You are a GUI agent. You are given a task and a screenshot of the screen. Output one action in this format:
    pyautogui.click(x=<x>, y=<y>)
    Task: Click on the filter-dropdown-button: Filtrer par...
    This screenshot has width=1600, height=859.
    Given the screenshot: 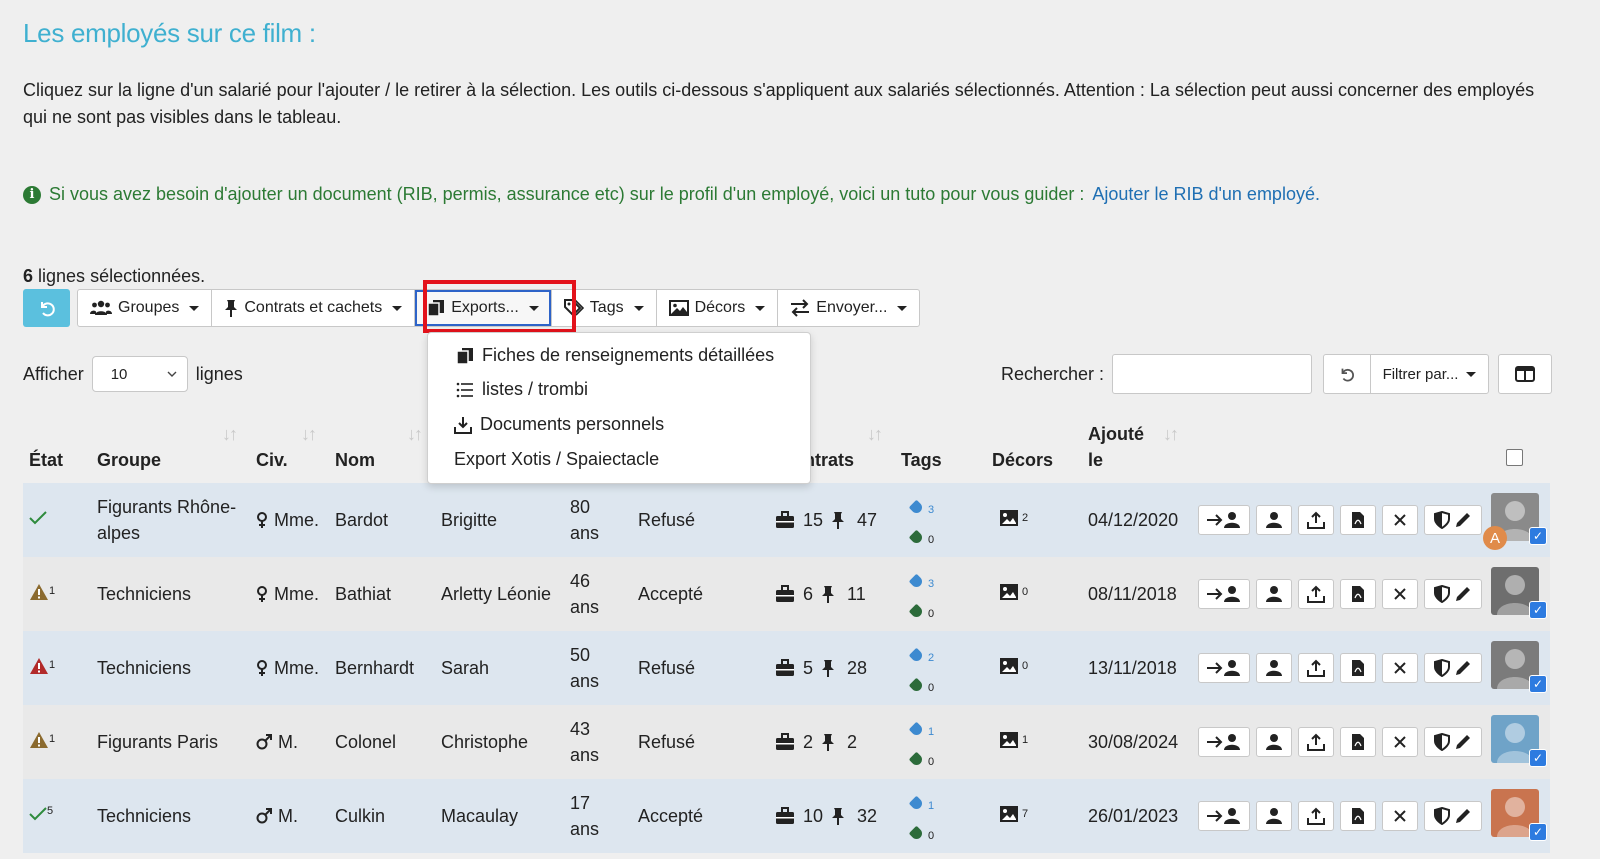 What is the action you would take?
    pyautogui.click(x=1429, y=374)
    